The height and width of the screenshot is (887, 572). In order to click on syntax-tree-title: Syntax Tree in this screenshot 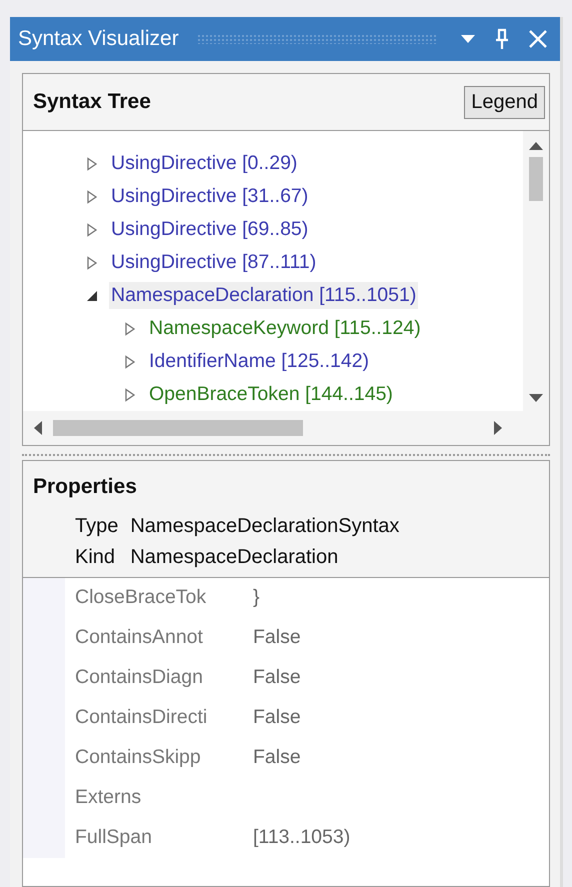, I will do `click(92, 102)`.